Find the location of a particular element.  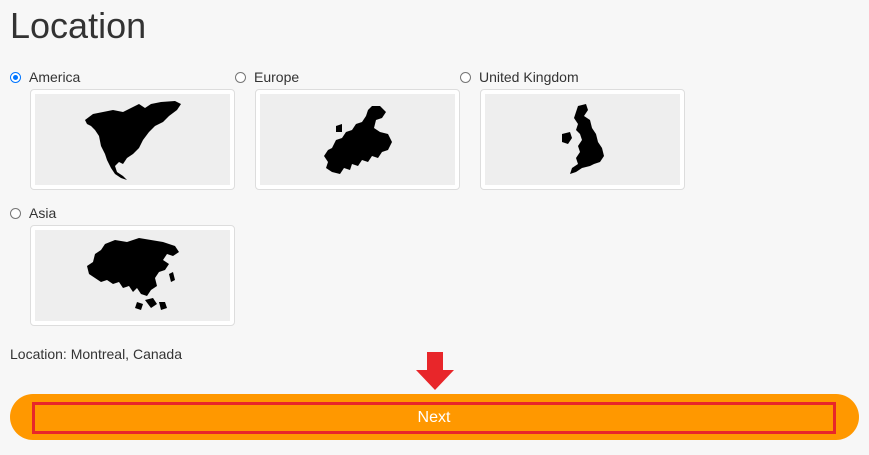

radio-row-america: America is located at coordinates (45, 77).